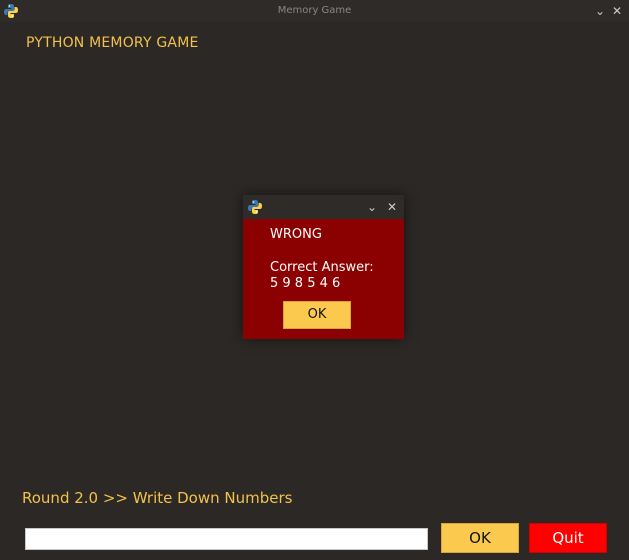  I want to click on window-title: Memory Game, so click(314, 10).